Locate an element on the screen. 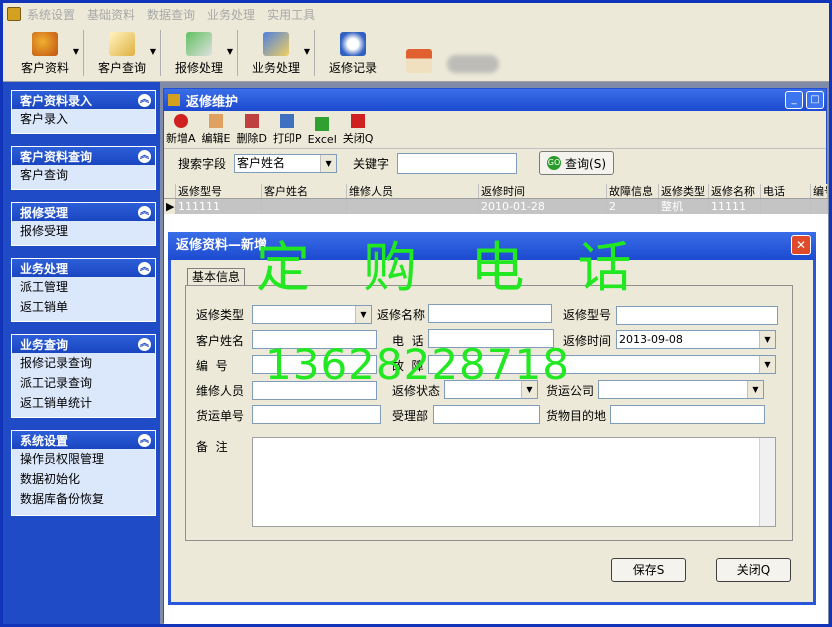 This screenshot has width=832, height=627. column-header: 返修名称 is located at coordinates (735, 191).